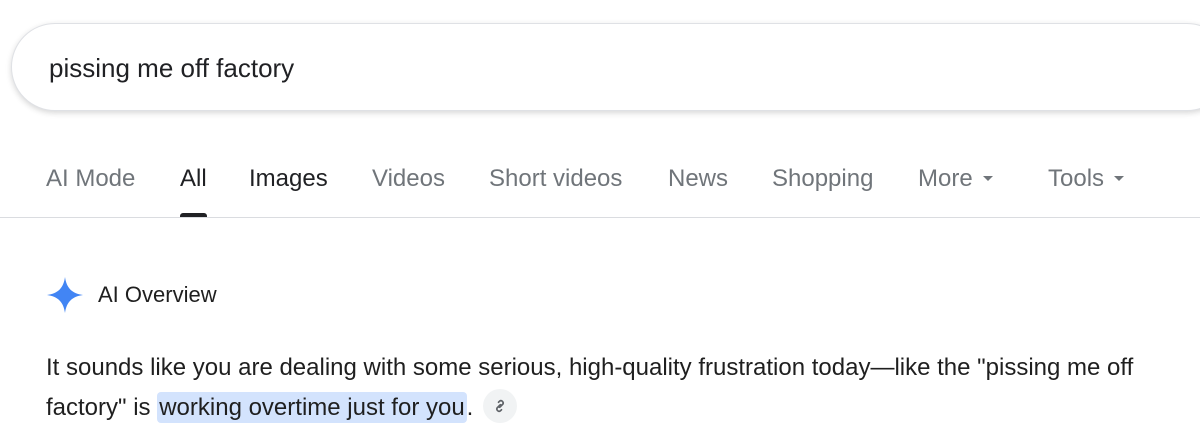  I want to click on tab-label: Short videos, so click(556, 178).